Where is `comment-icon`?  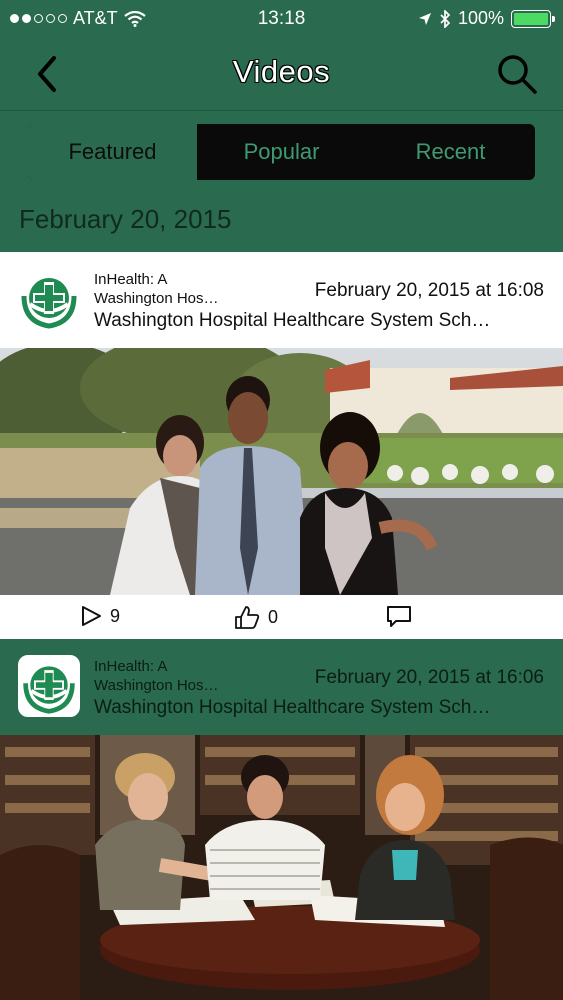
comment-icon is located at coordinates (399, 616).